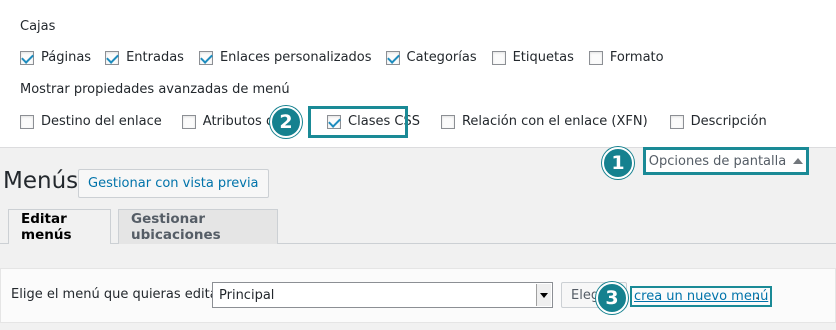 The width and height of the screenshot is (836, 330). Describe the element at coordinates (728, 121) in the screenshot. I see `adv-label: Descripción` at that location.